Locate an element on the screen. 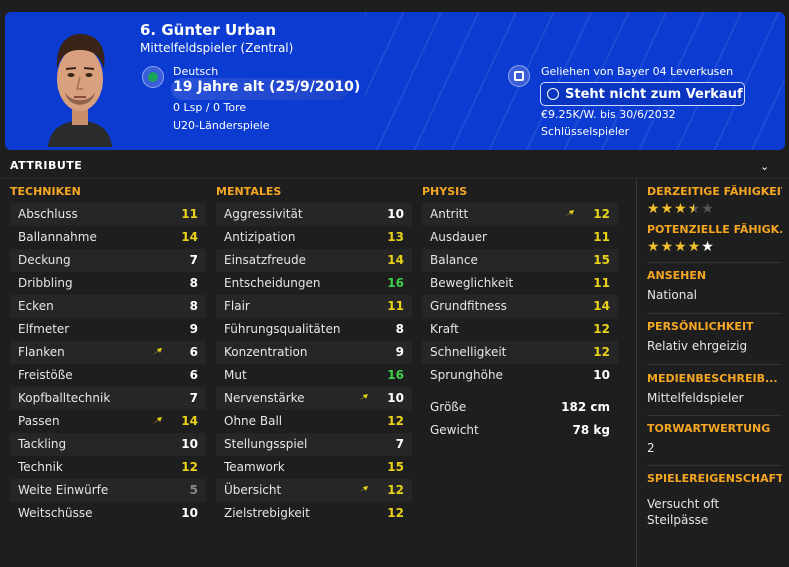 This screenshot has width=789, height=567. attribute-value: 16 is located at coordinates (395, 375).